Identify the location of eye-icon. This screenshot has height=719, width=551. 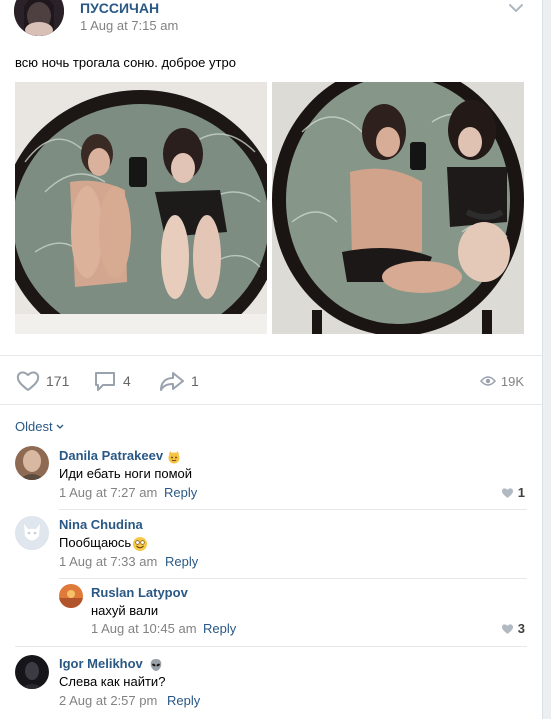
(487, 381).